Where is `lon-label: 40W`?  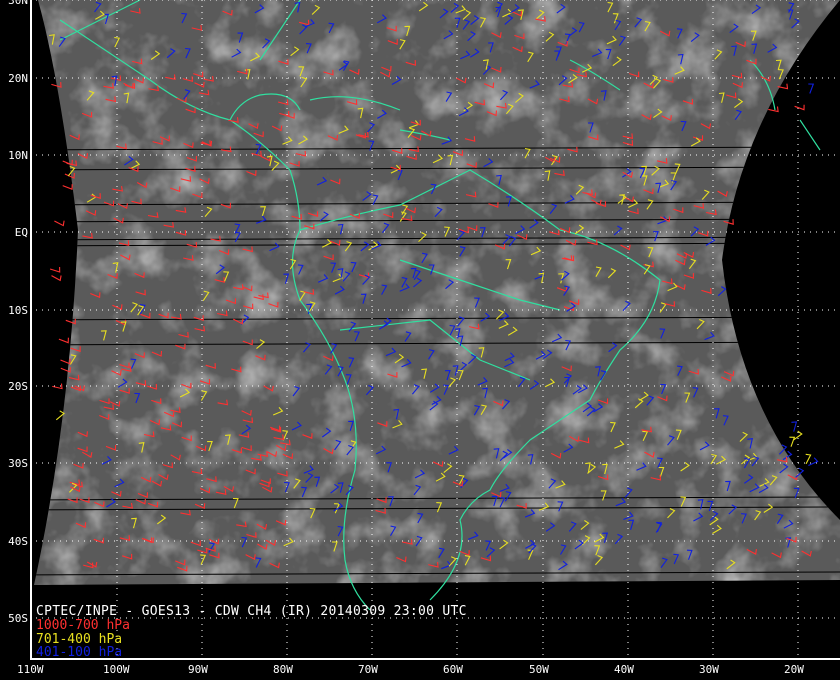 lon-label: 40W is located at coordinates (624, 669).